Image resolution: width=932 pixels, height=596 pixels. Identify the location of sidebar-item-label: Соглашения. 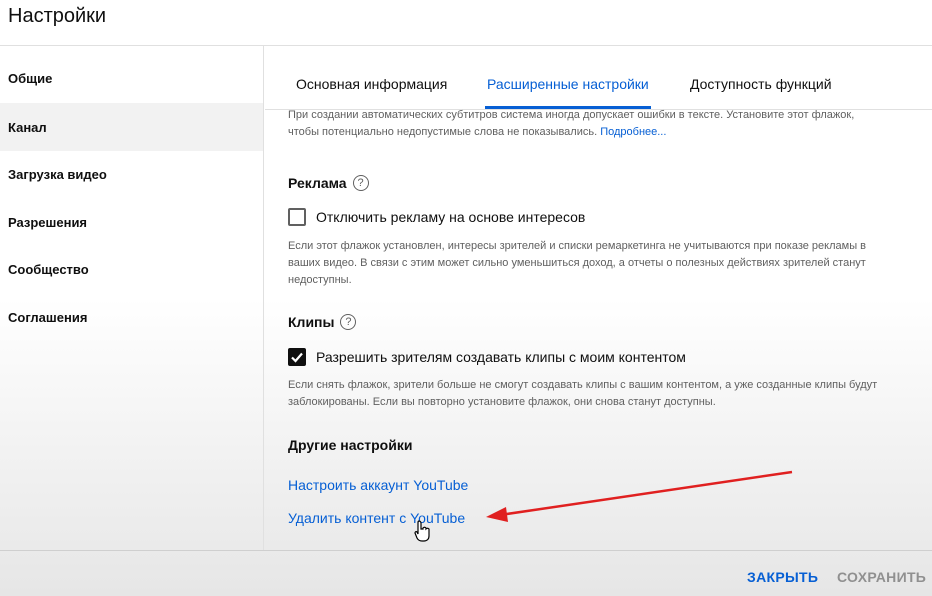
(48, 317).